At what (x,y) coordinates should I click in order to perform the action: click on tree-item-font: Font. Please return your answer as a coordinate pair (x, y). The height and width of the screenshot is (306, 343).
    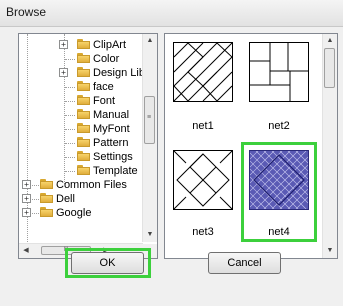
    Looking at the image, I should click on (81, 101).